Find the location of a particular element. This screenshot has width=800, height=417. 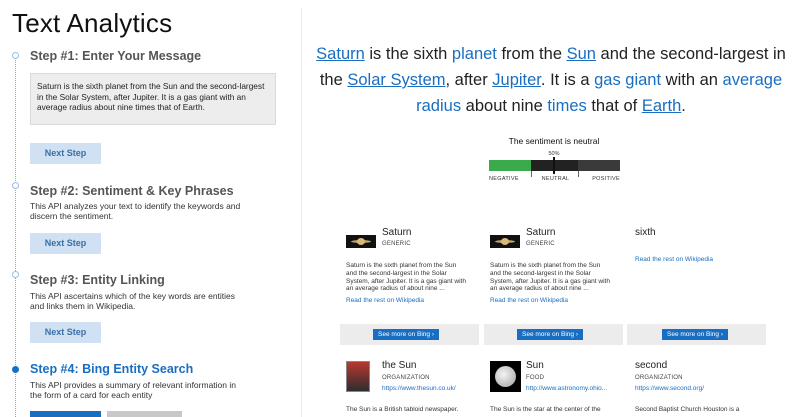

card-name: second is located at coordinates (651, 365).